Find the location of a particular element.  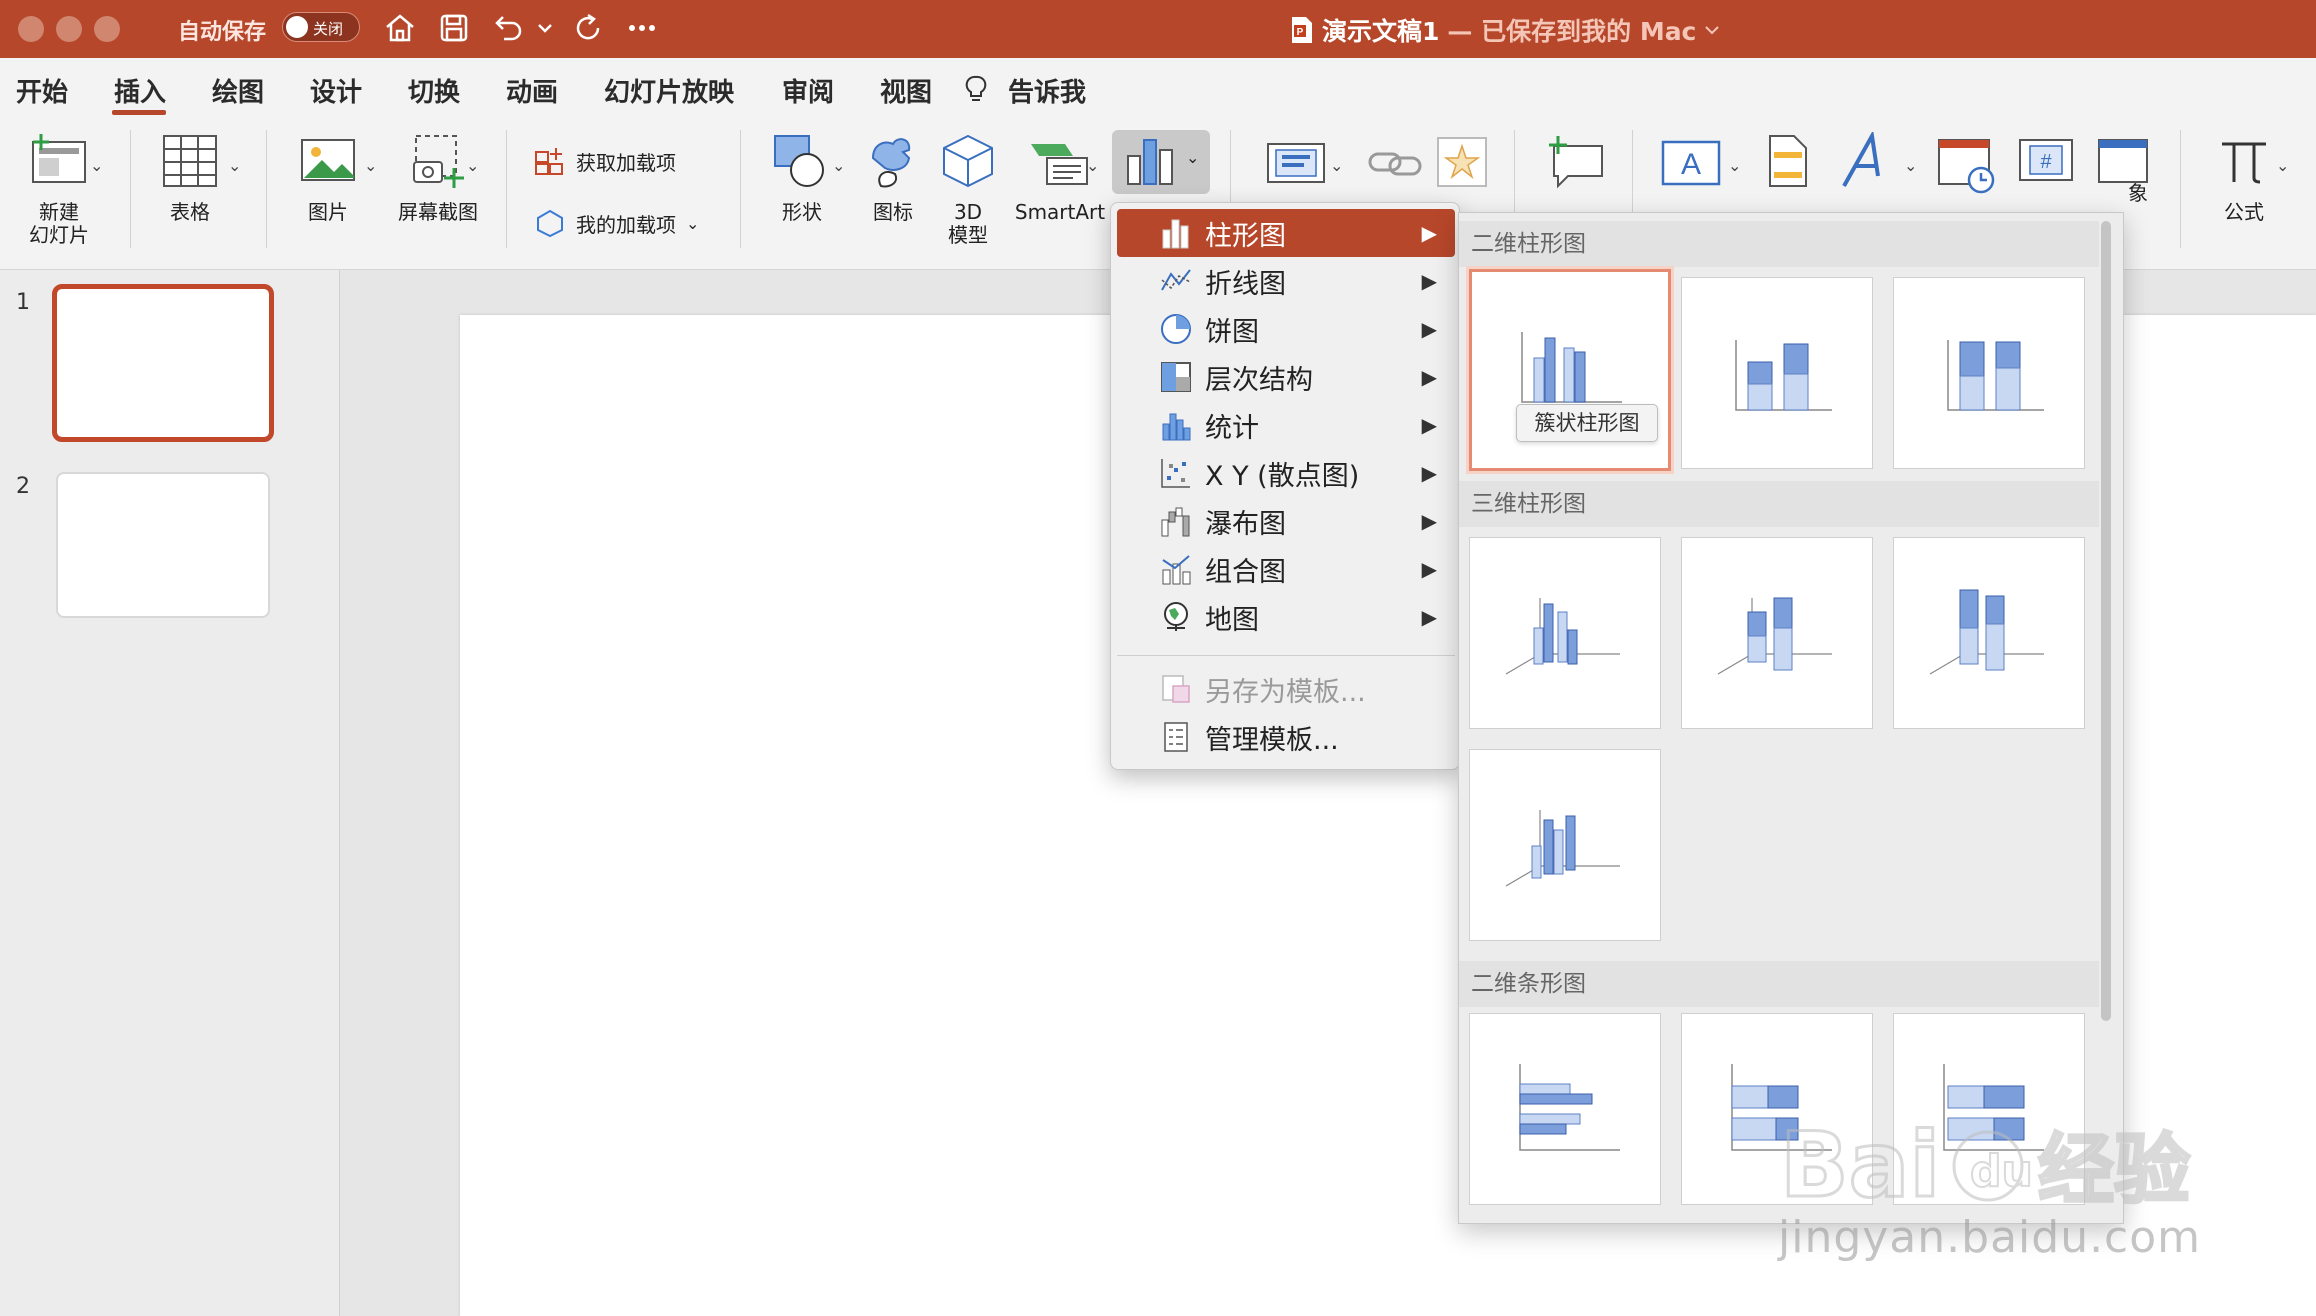

hierarchy-chart-icon is located at coordinates (1176, 377).